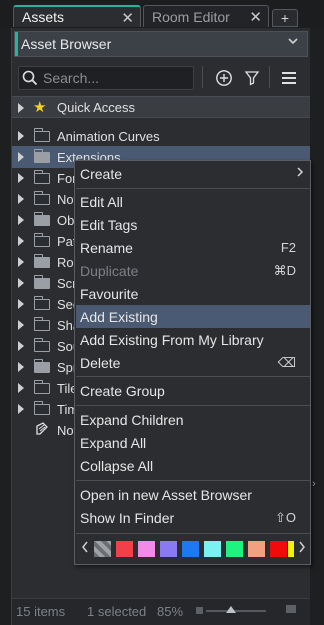  Describe the element at coordinates (170, 611) in the screenshot. I see `zoom-level: 85%` at that location.